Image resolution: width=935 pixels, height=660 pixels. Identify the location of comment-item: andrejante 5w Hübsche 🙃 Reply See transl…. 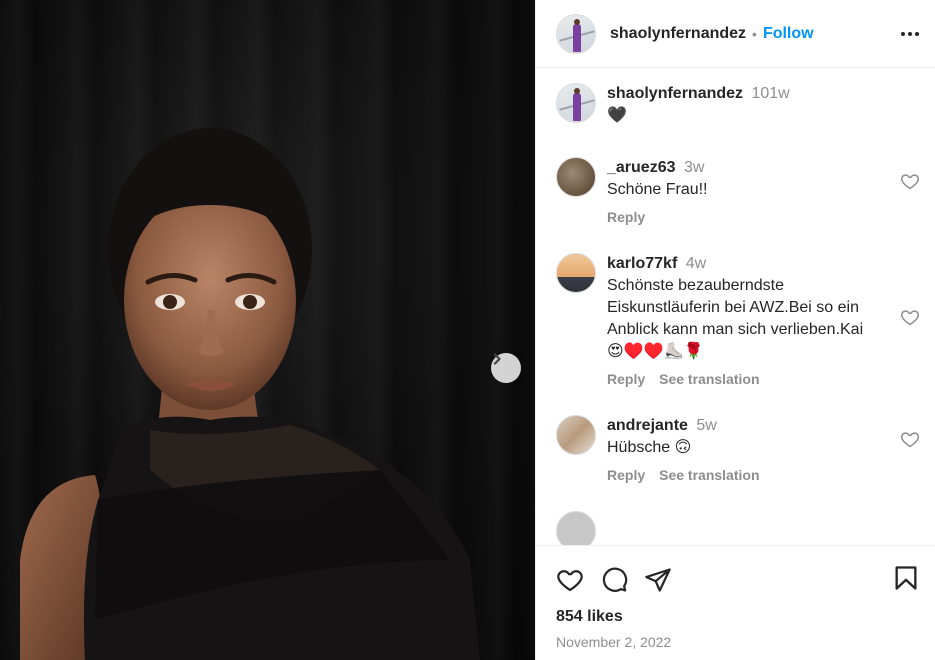
(738, 449).